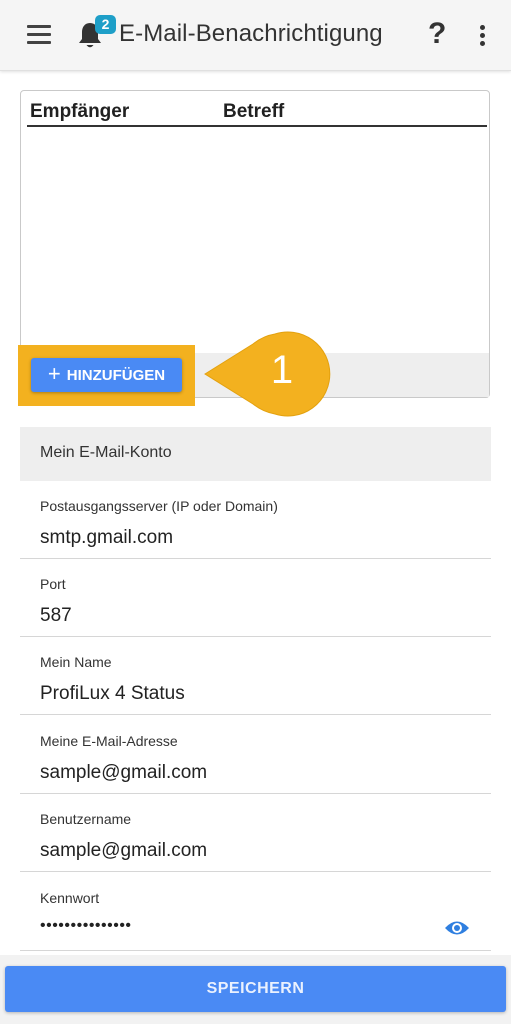 The image size is (511, 1024). Describe the element at coordinates (86, 819) in the screenshot. I see `field-label: Benutzername` at that location.